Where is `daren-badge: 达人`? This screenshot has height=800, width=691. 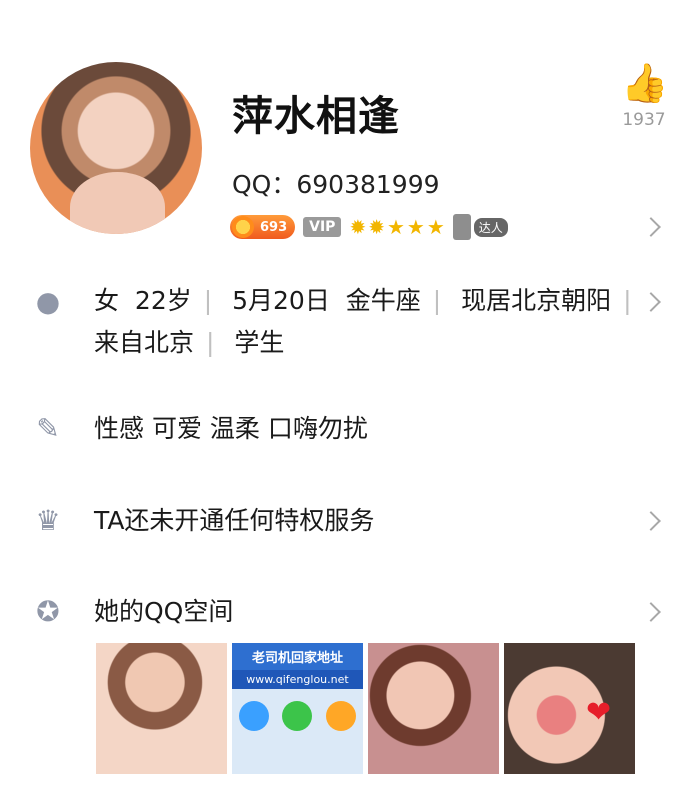
daren-badge: 达人 is located at coordinates (480, 227).